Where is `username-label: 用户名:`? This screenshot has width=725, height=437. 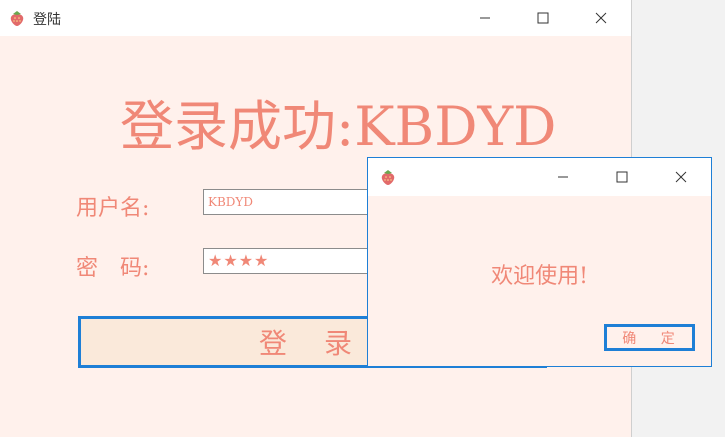
username-label: 用户名: is located at coordinates (113, 208).